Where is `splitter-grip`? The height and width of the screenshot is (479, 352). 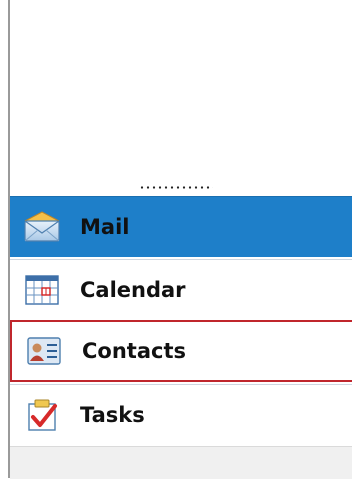
splitter-grip is located at coordinates (181, 187).